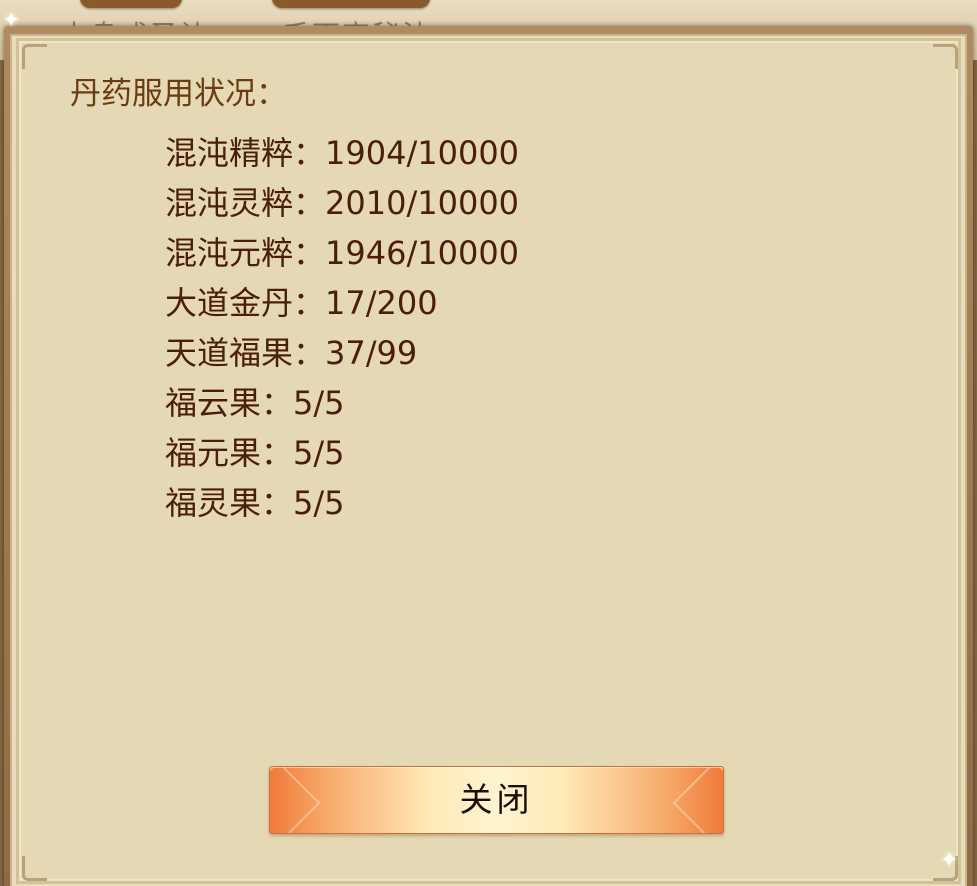 The height and width of the screenshot is (886, 977). Describe the element at coordinates (422, 253) in the screenshot. I see `stat-value: 1946/10000` at that location.